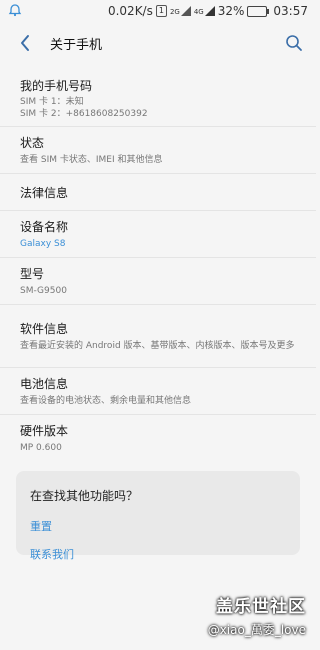 The height and width of the screenshot is (650, 320). I want to click on item-title: 电池信息, so click(44, 384).